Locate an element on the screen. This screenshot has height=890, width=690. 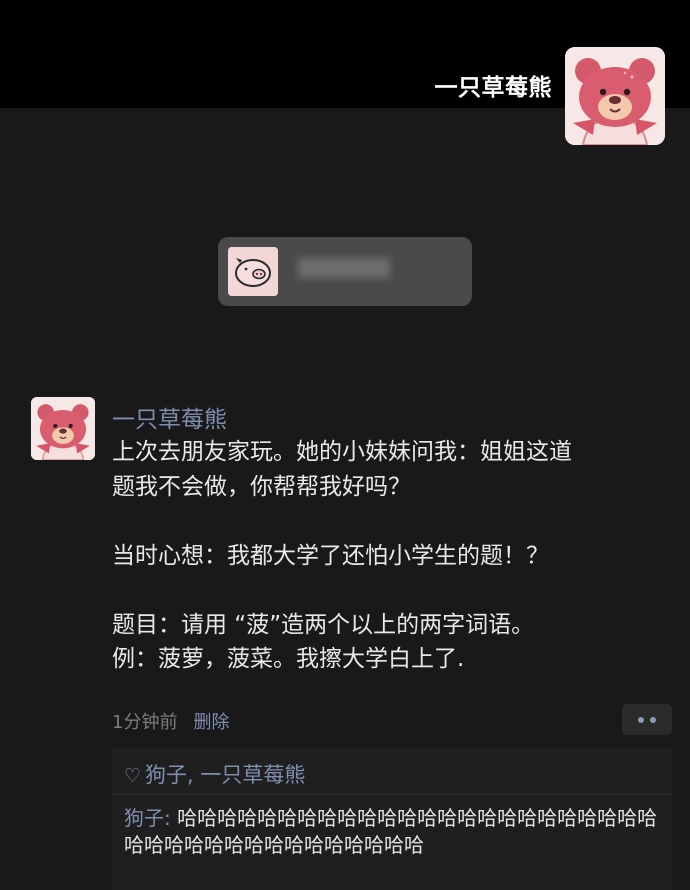
post-author-avatar is located at coordinates (63, 428).